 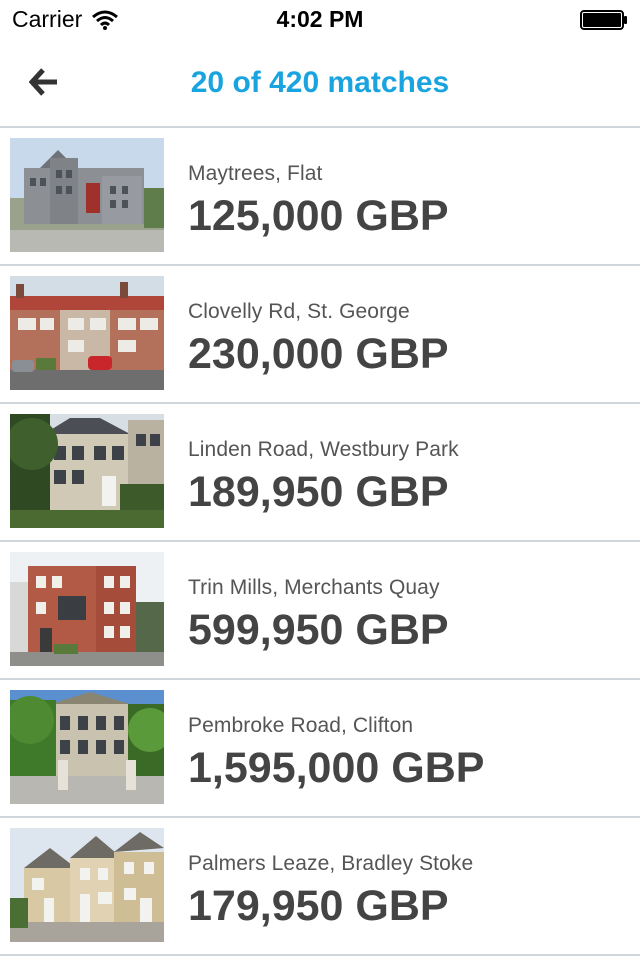 What do you see at coordinates (603, 20) in the screenshot?
I see `battery-icon` at bounding box center [603, 20].